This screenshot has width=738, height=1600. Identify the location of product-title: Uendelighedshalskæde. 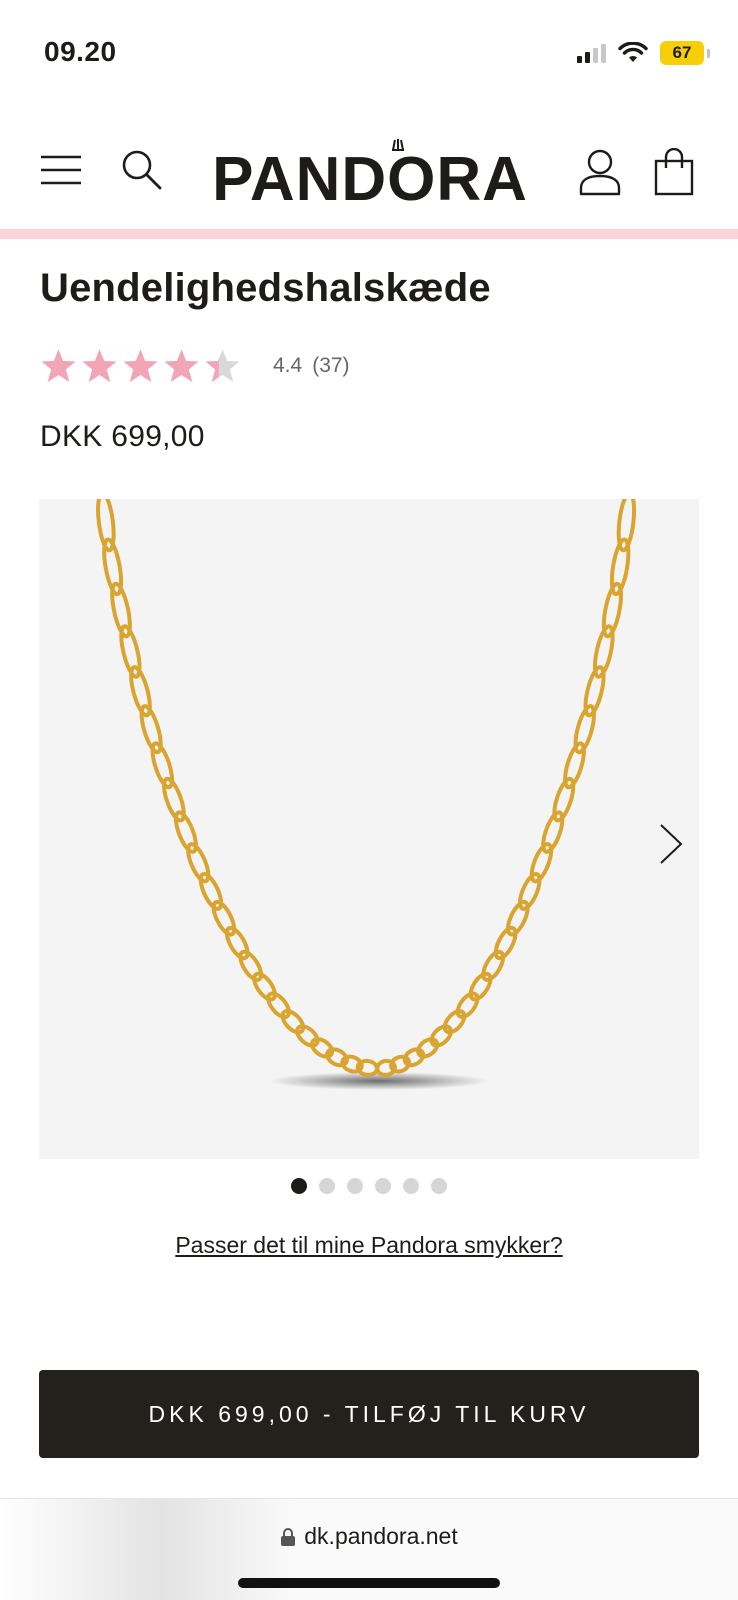
(265, 288).